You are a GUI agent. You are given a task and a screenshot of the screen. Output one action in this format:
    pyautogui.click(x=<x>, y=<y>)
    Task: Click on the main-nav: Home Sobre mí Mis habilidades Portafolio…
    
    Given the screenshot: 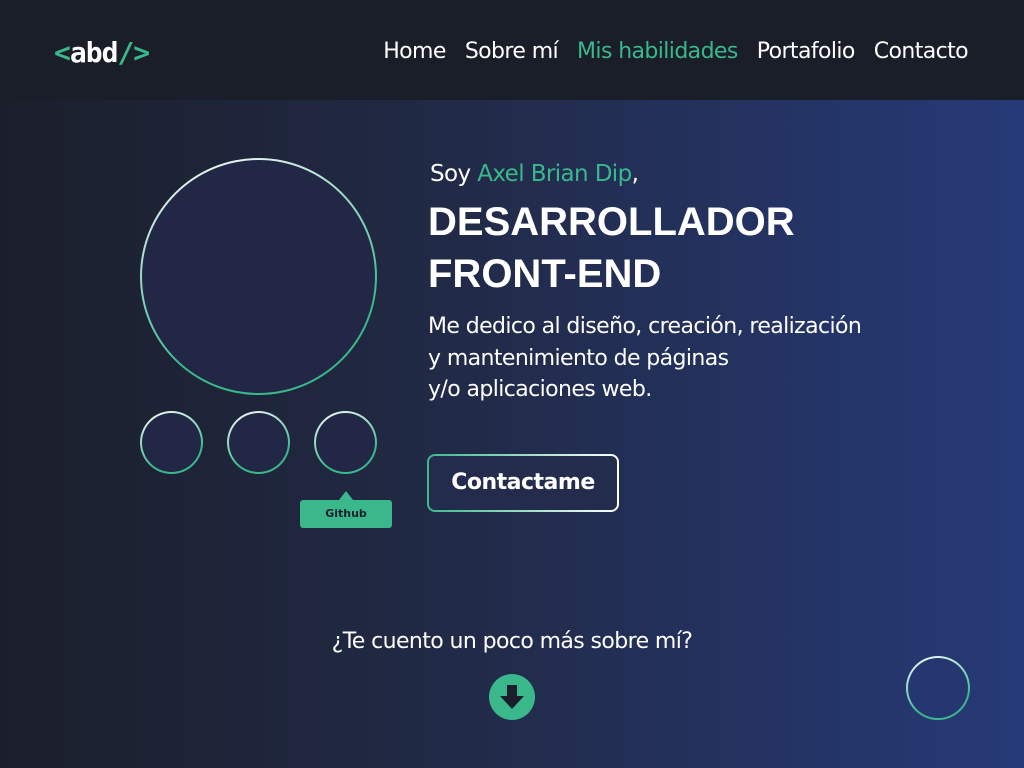 What is the action you would take?
    pyautogui.click(x=675, y=52)
    